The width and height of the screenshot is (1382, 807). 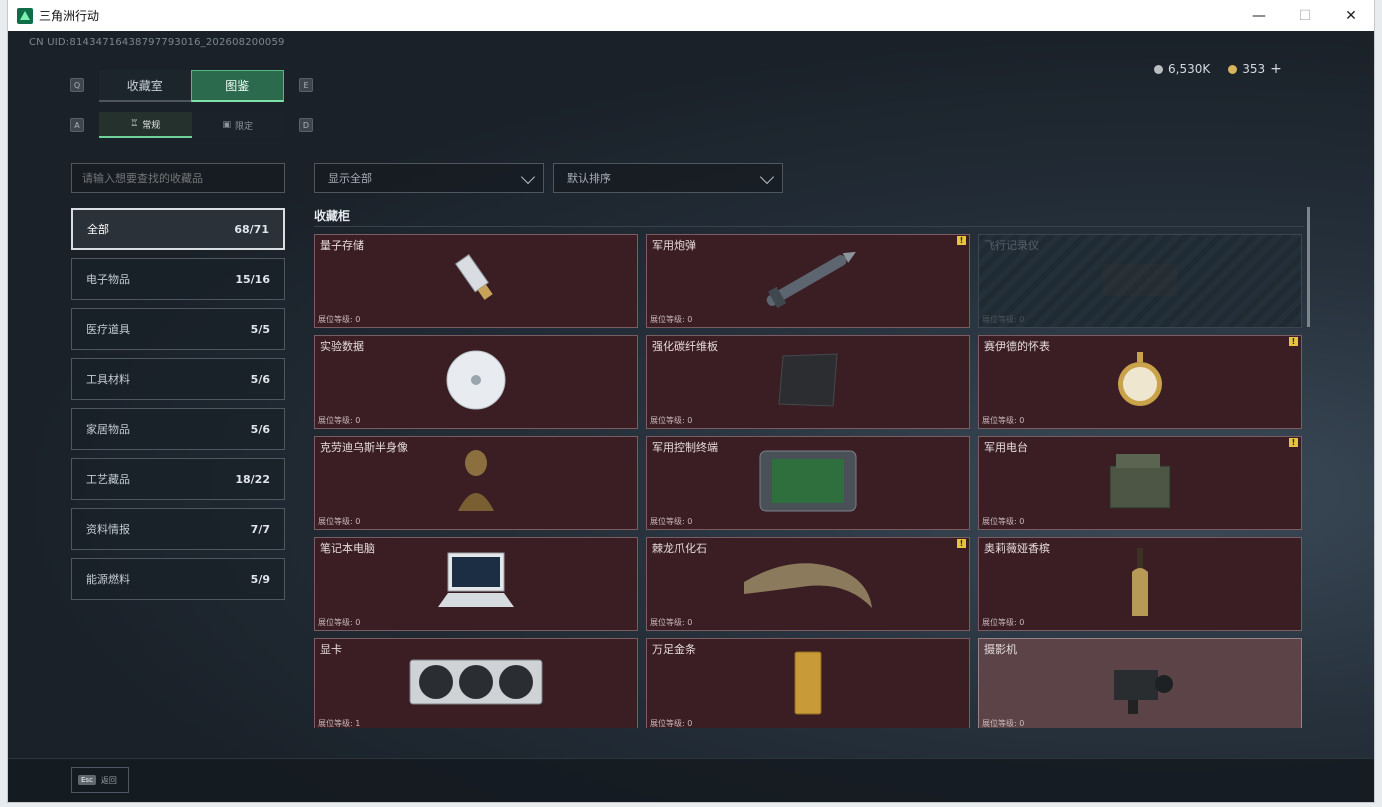 I want to click on collection-card: 强化碳纤维板 展位等级: 0, so click(x=808, y=382).